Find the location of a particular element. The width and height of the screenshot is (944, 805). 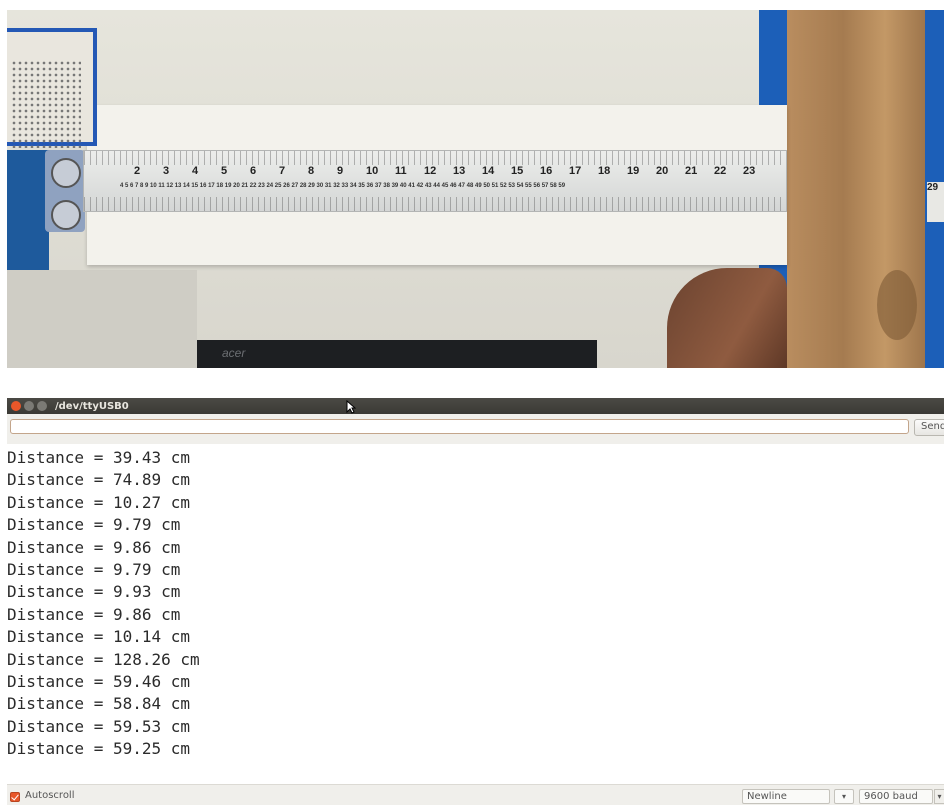

ruler-number: 10 is located at coordinates (372, 171).